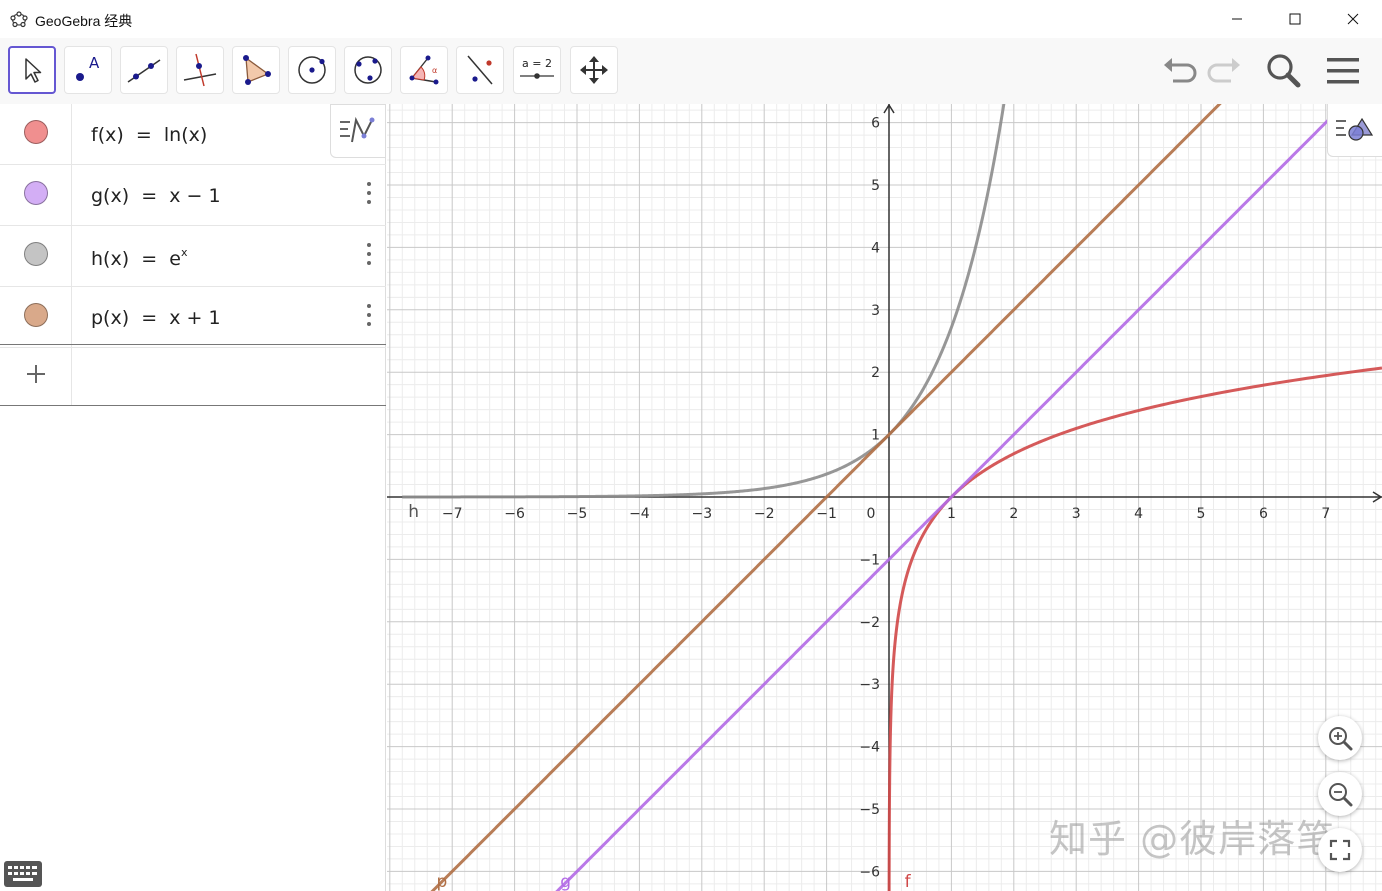 This screenshot has width=1382, height=891. I want to click on perpendicular-line-tool, so click(200, 70).